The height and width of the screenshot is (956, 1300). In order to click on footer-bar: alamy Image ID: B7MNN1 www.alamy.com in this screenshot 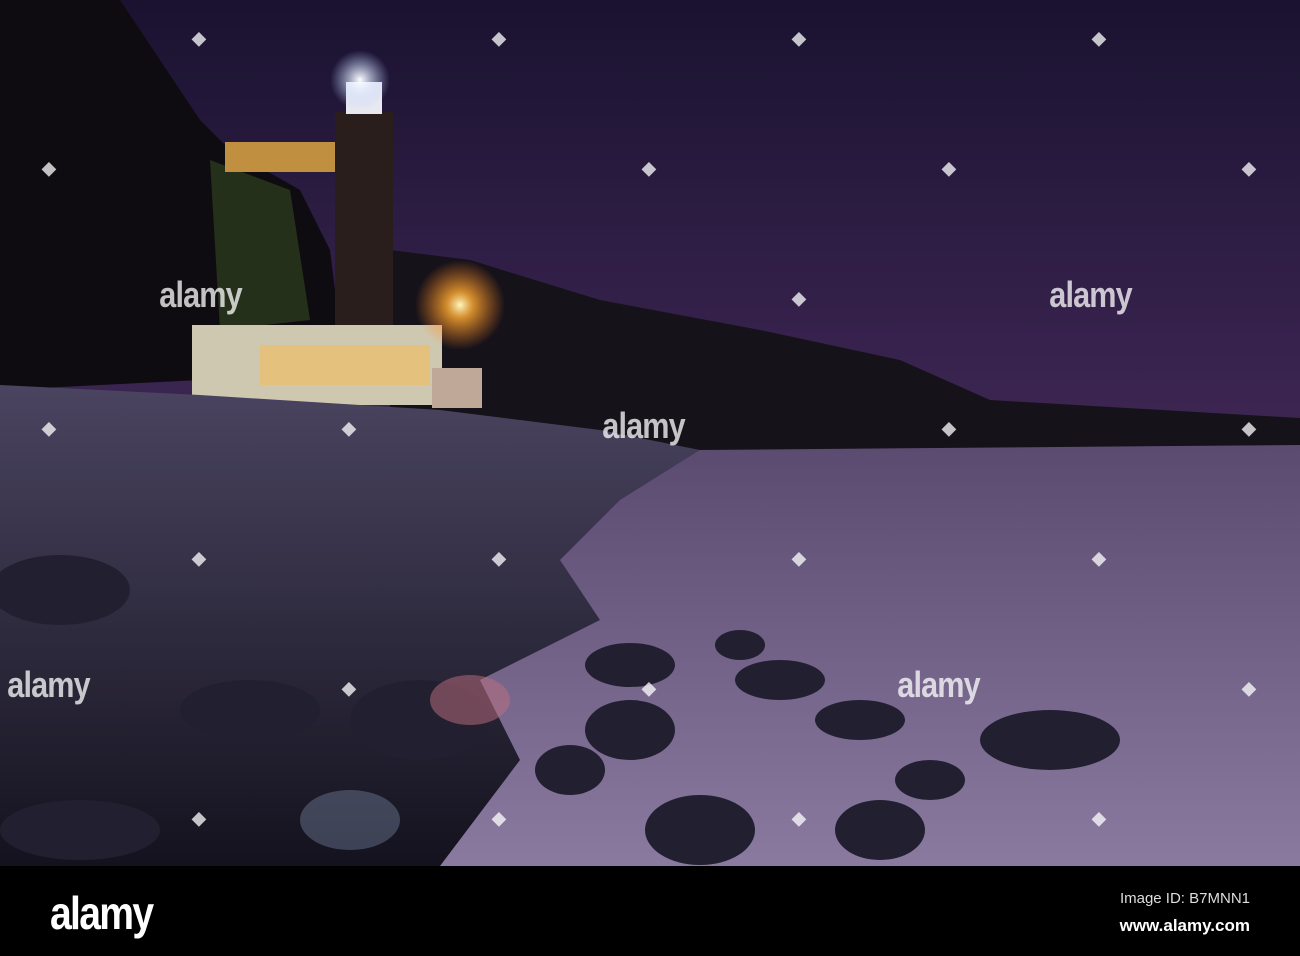, I will do `click(650, 911)`.